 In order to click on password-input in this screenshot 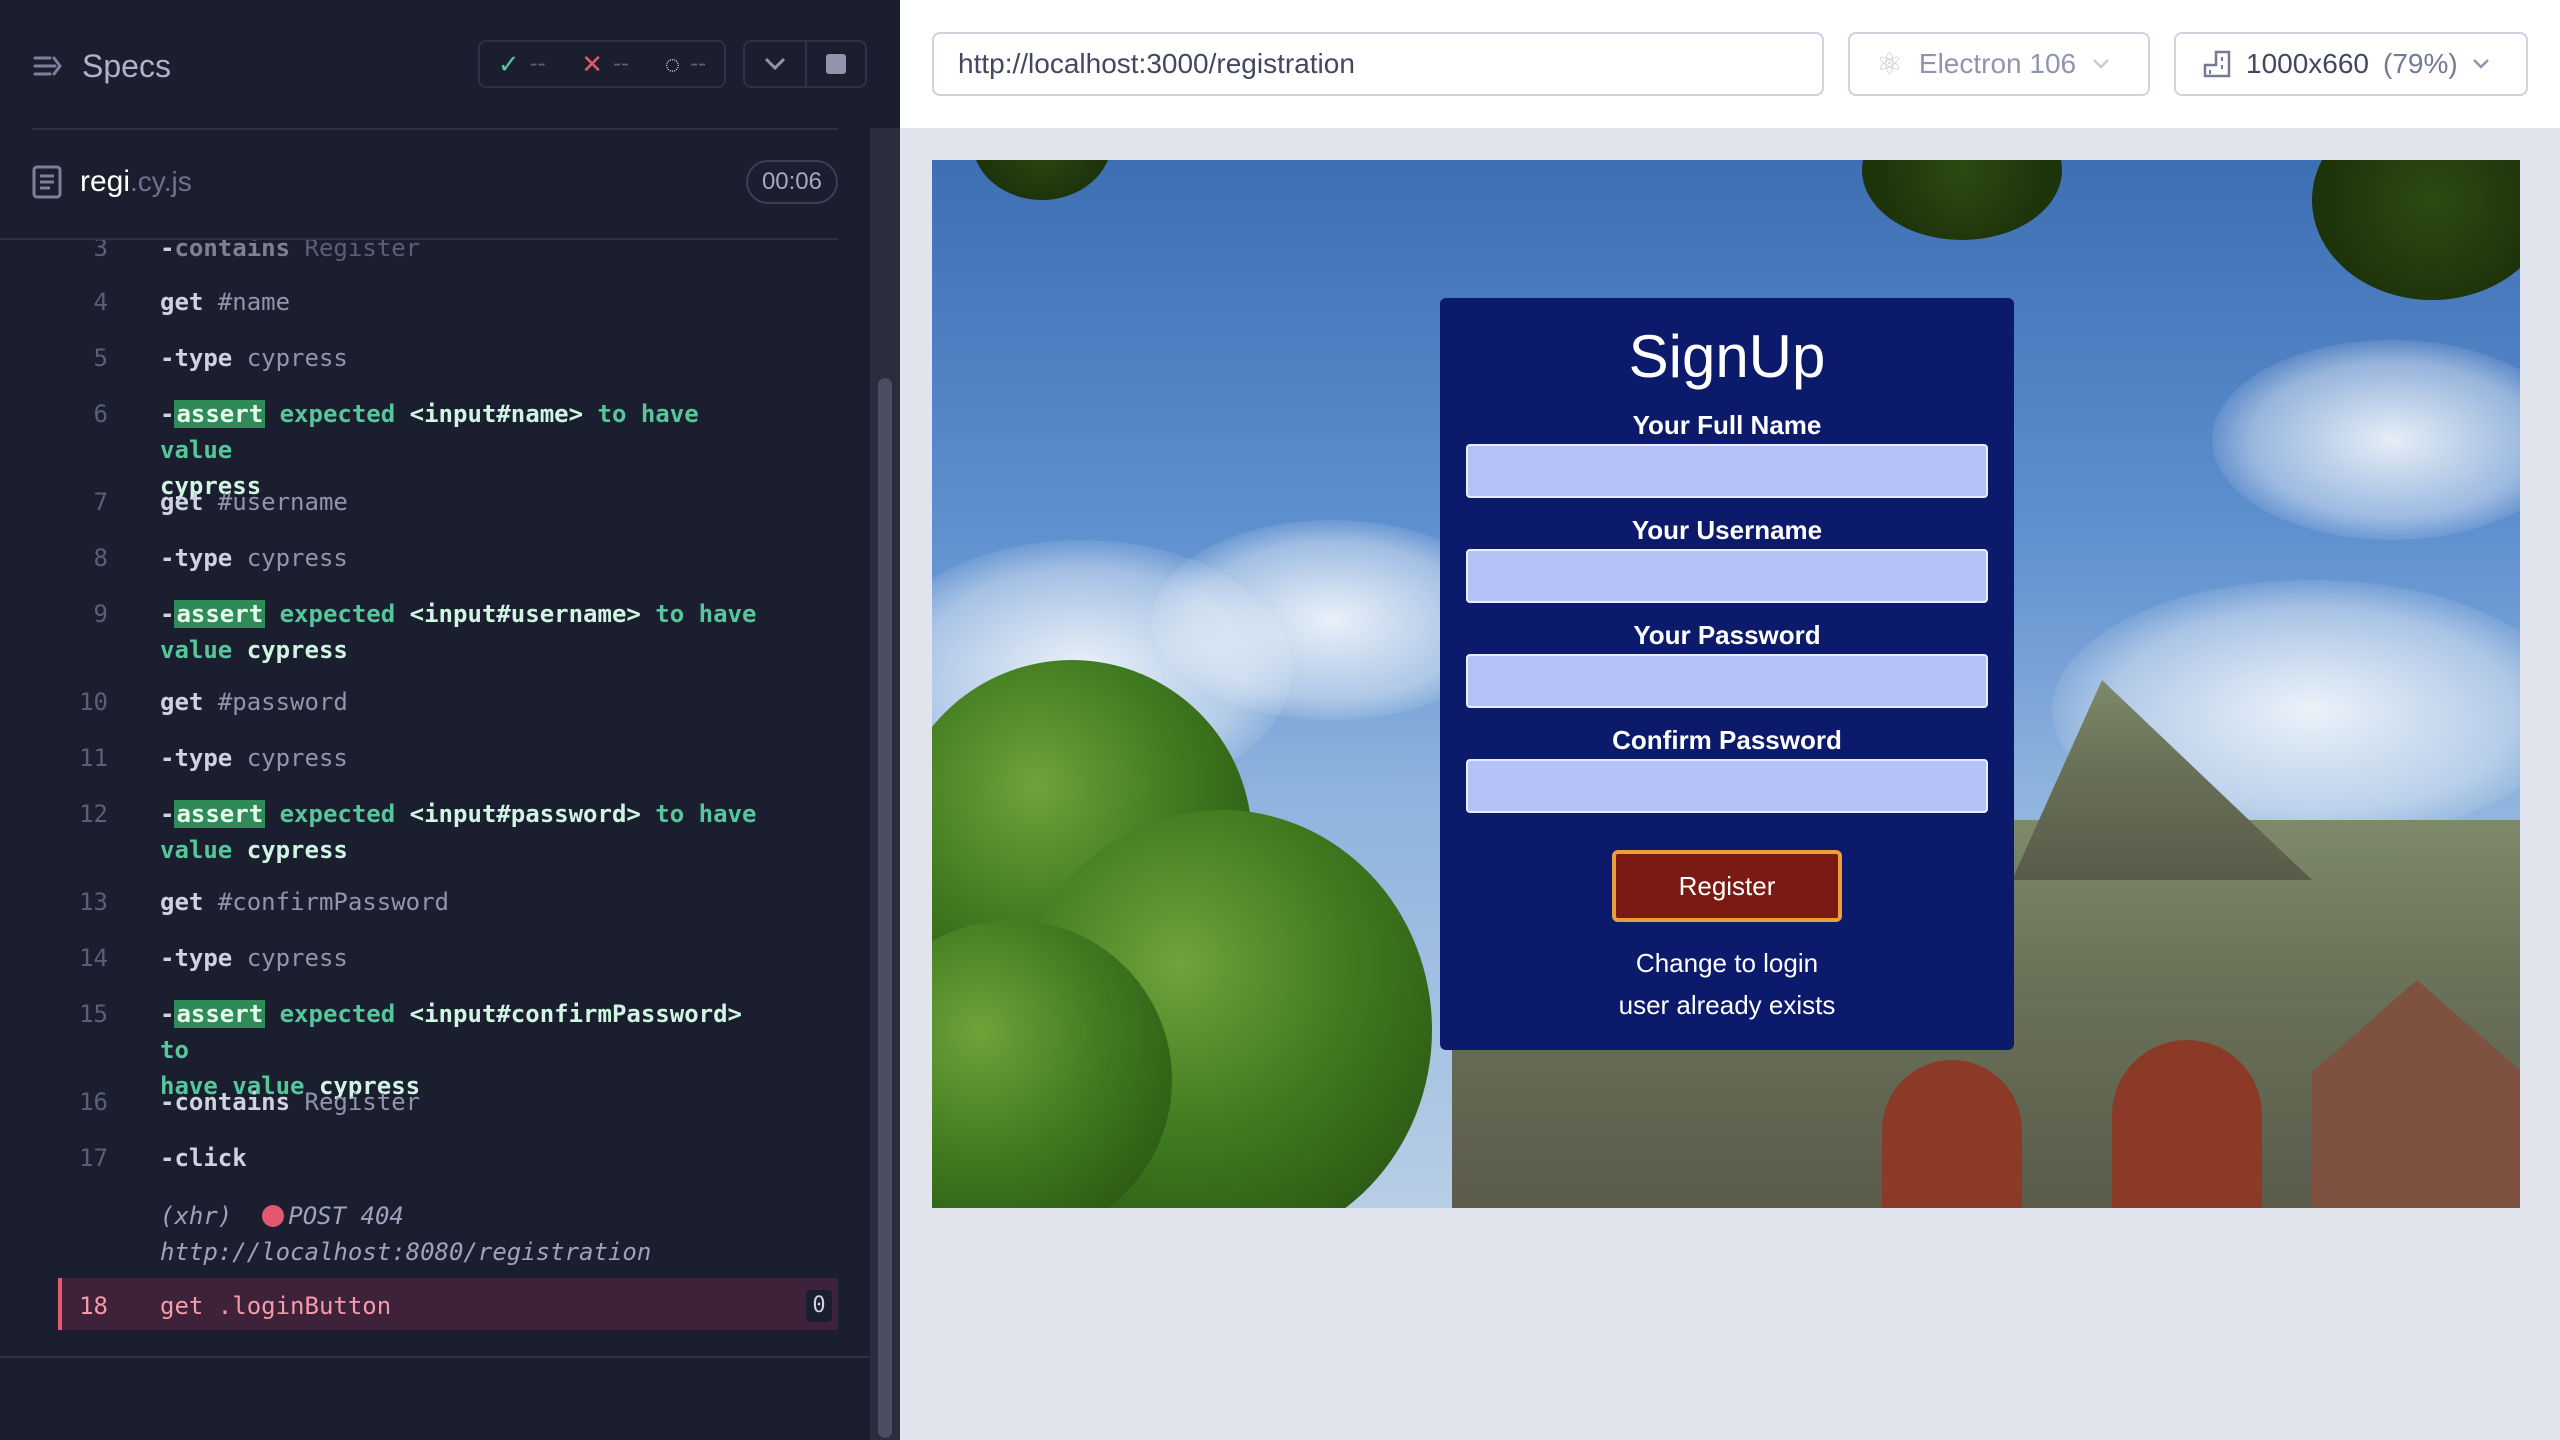, I will do `click(1727, 681)`.